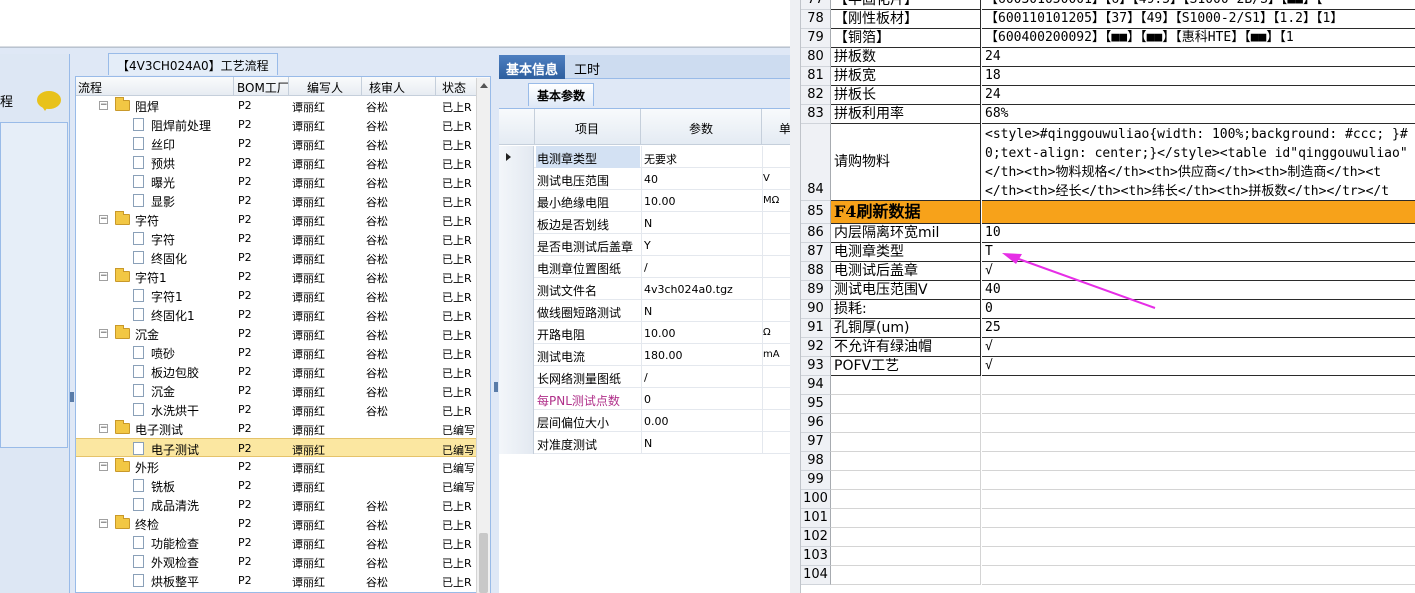 This screenshot has width=1415, height=593. Describe the element at coordinates (816, 499) in the screenshot. I see `row-number: 100` at that location.